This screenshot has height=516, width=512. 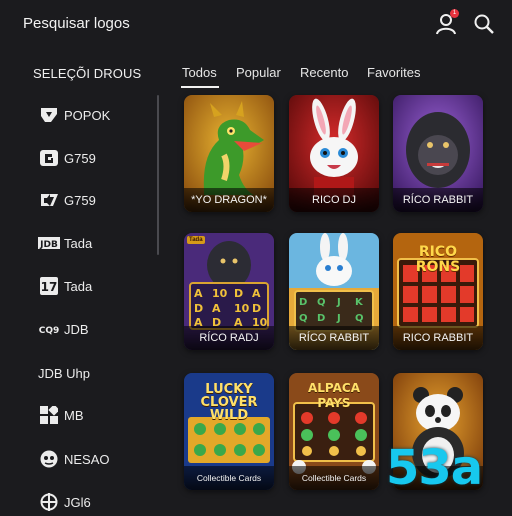 I want to click on game-card-rico-rabbit: RÍCO RABBIT, so click(x=438, y=153).